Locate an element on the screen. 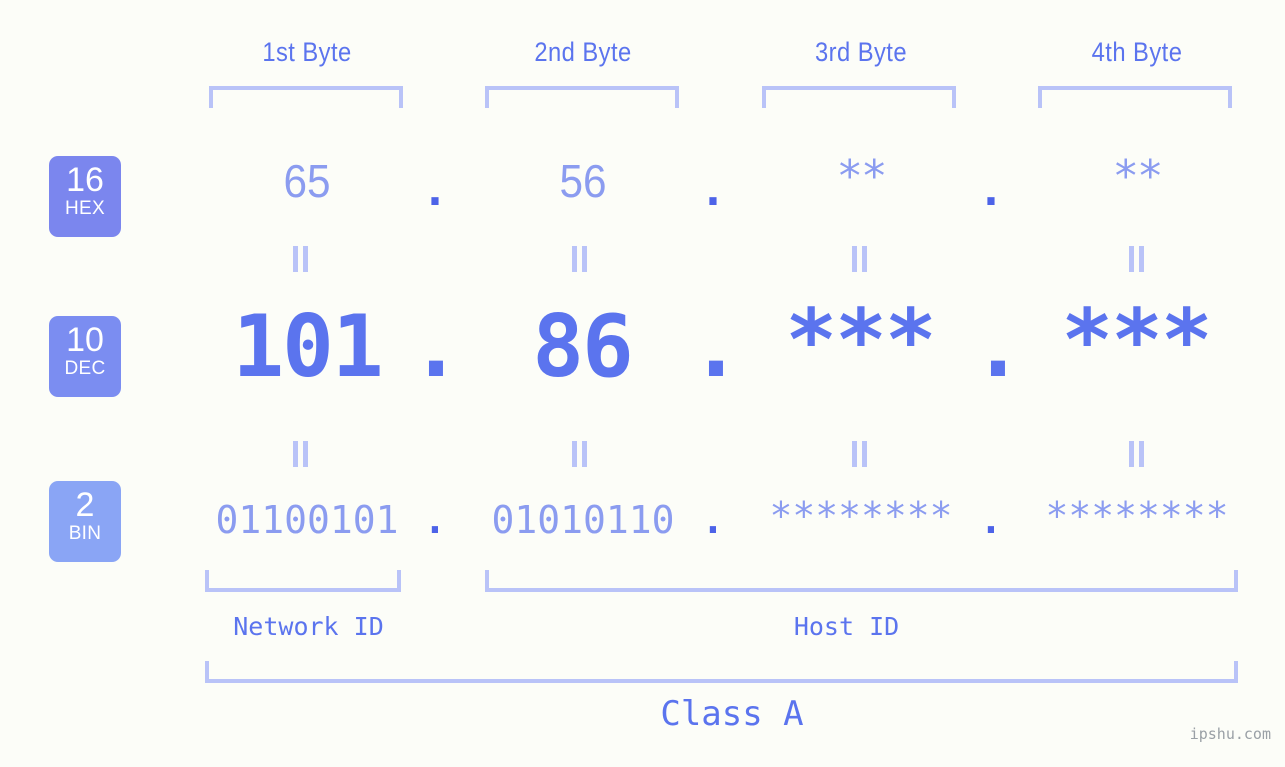 This screenshot has width=1285, height=767. base-badge-bin-number: 2 is located at coordinates (85, 505).